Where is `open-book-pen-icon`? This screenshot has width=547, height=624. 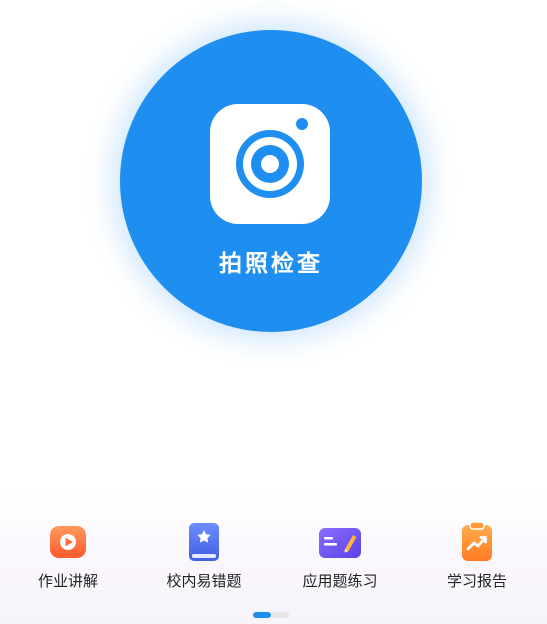 open-book-pen-icon is located at coordinates (340, 542).